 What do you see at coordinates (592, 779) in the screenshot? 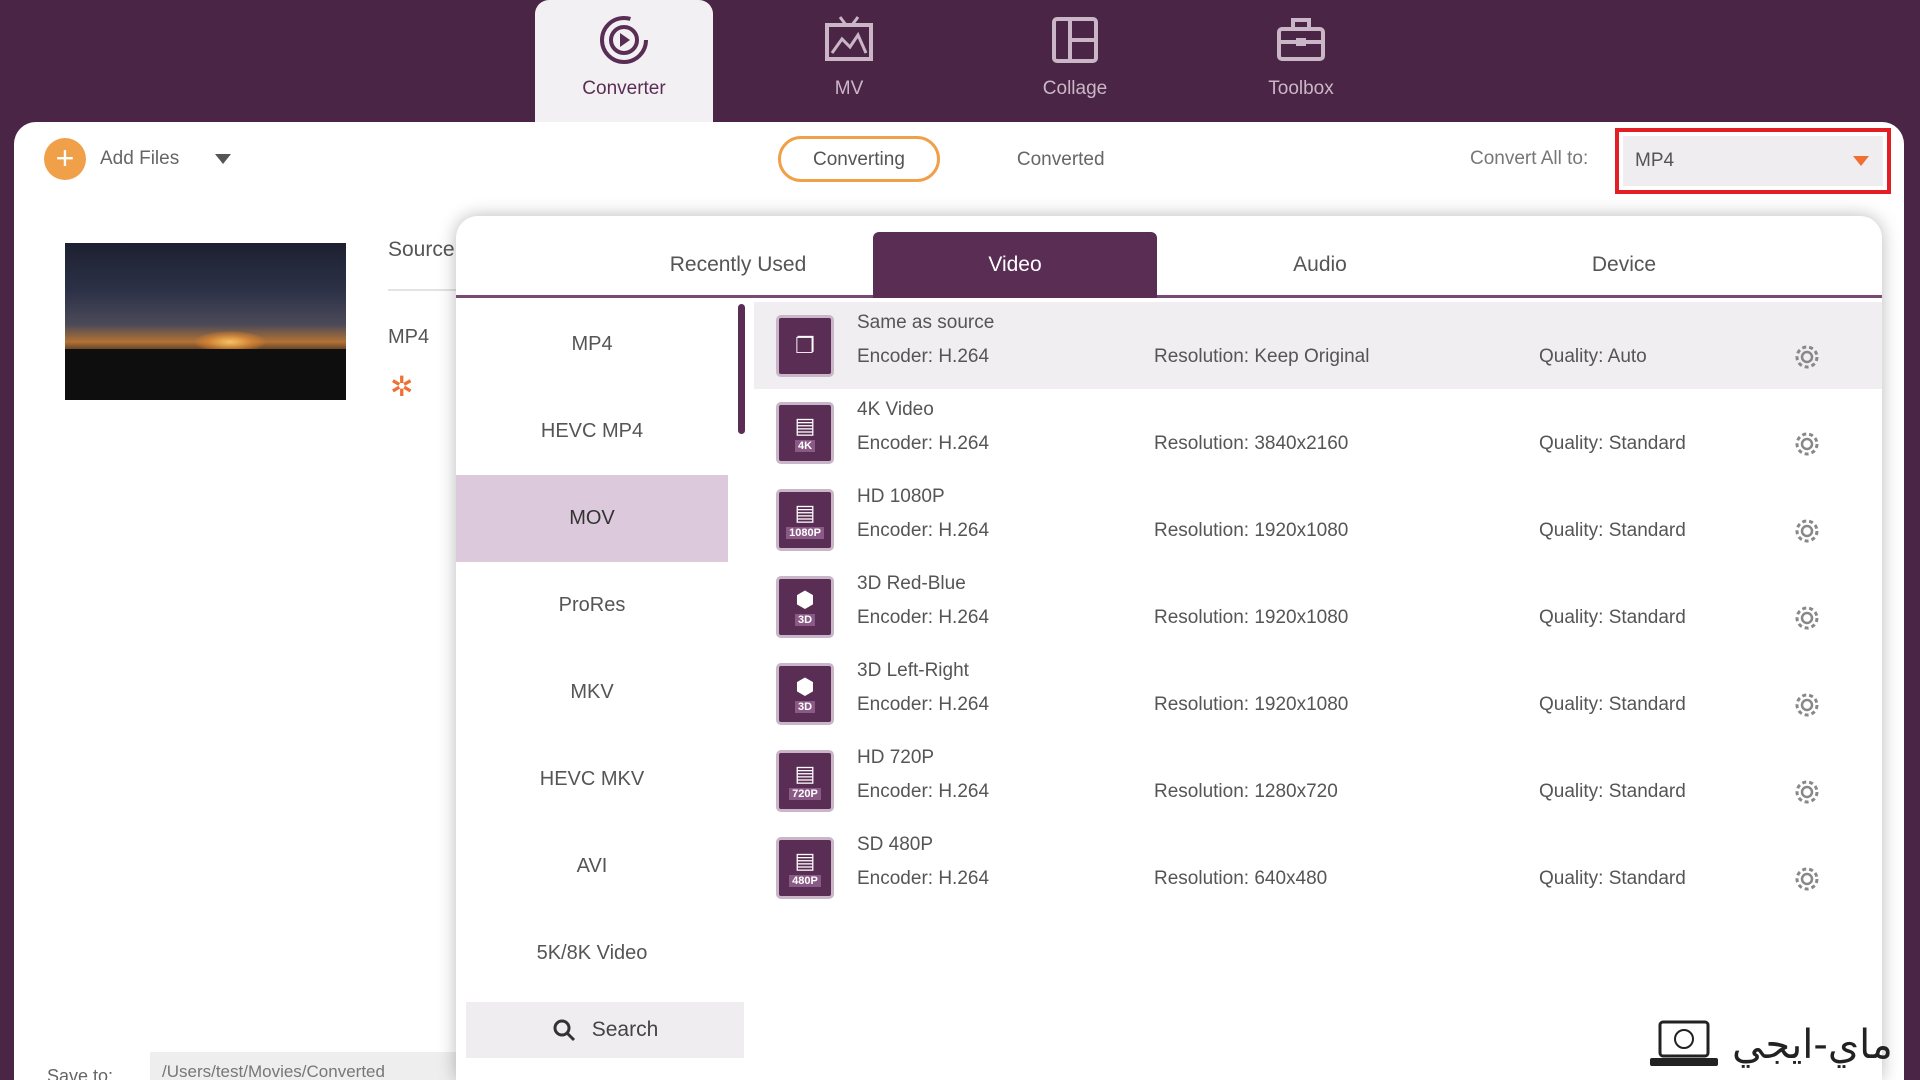
I see `category-hevc-mkv: HEVC MKV` at bounding box center [592, 779].